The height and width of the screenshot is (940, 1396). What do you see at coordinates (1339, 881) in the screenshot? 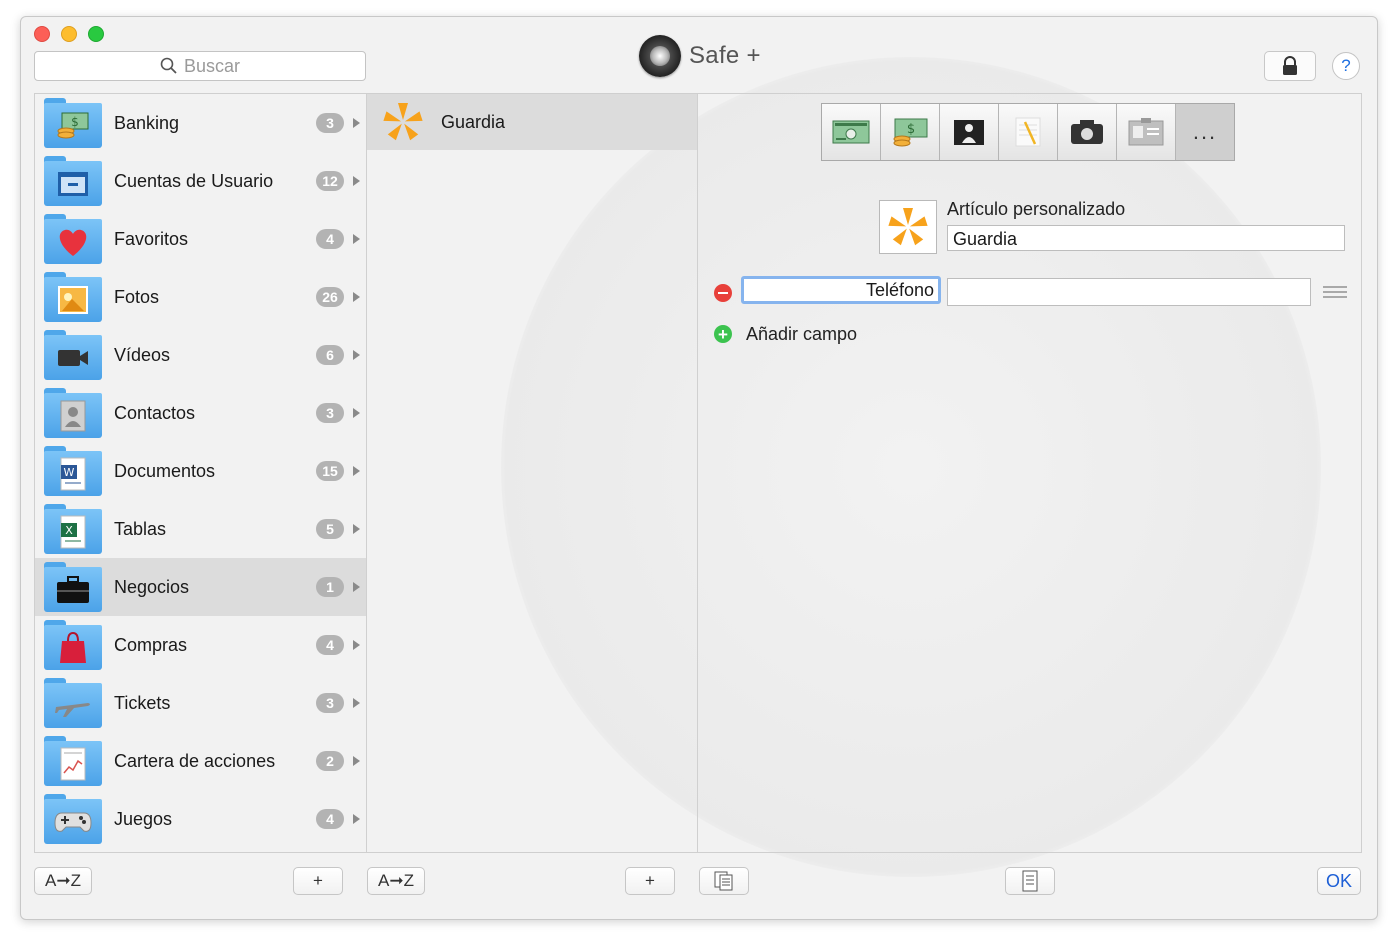
I see `ok-button: OK` at bounding box center [1339, 881].